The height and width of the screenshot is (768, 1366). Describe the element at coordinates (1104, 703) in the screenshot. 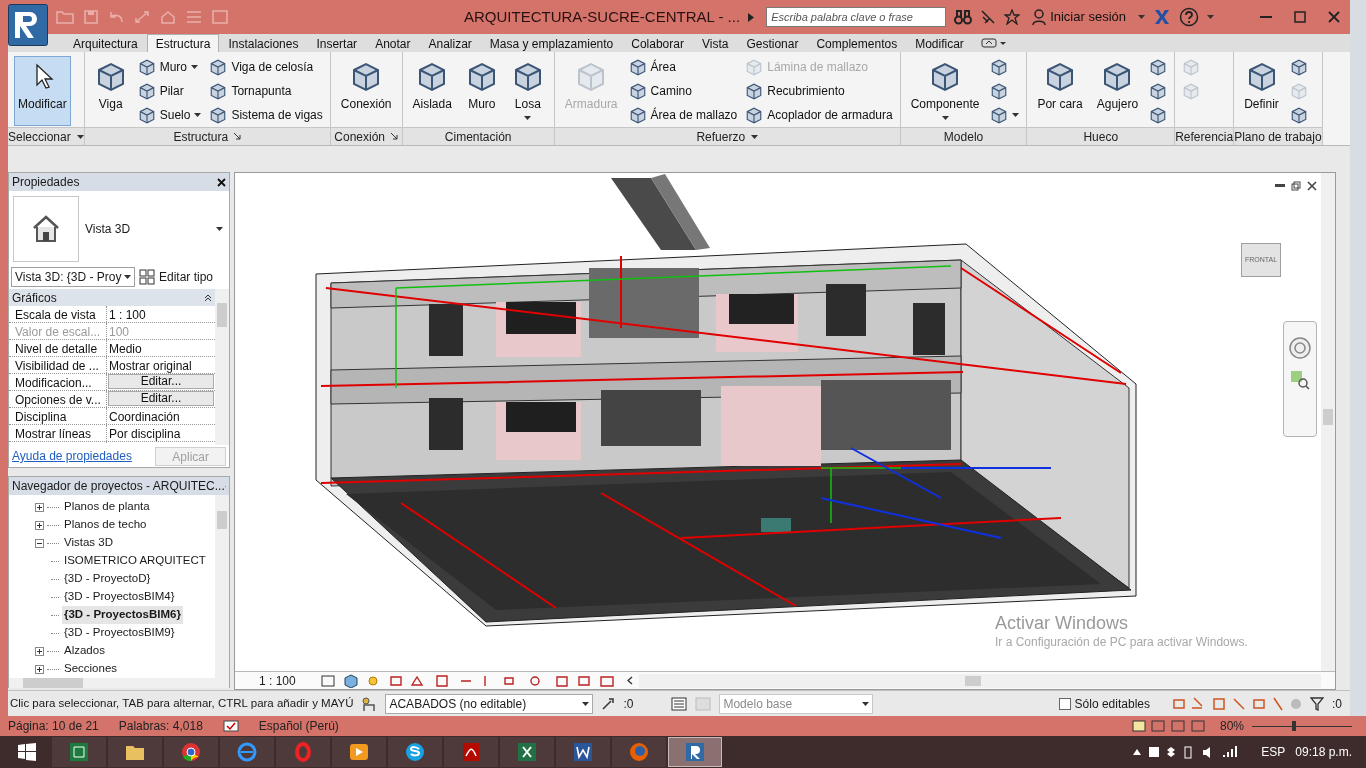

I see `editable-only-checkbox: Sólo editables` at that location.